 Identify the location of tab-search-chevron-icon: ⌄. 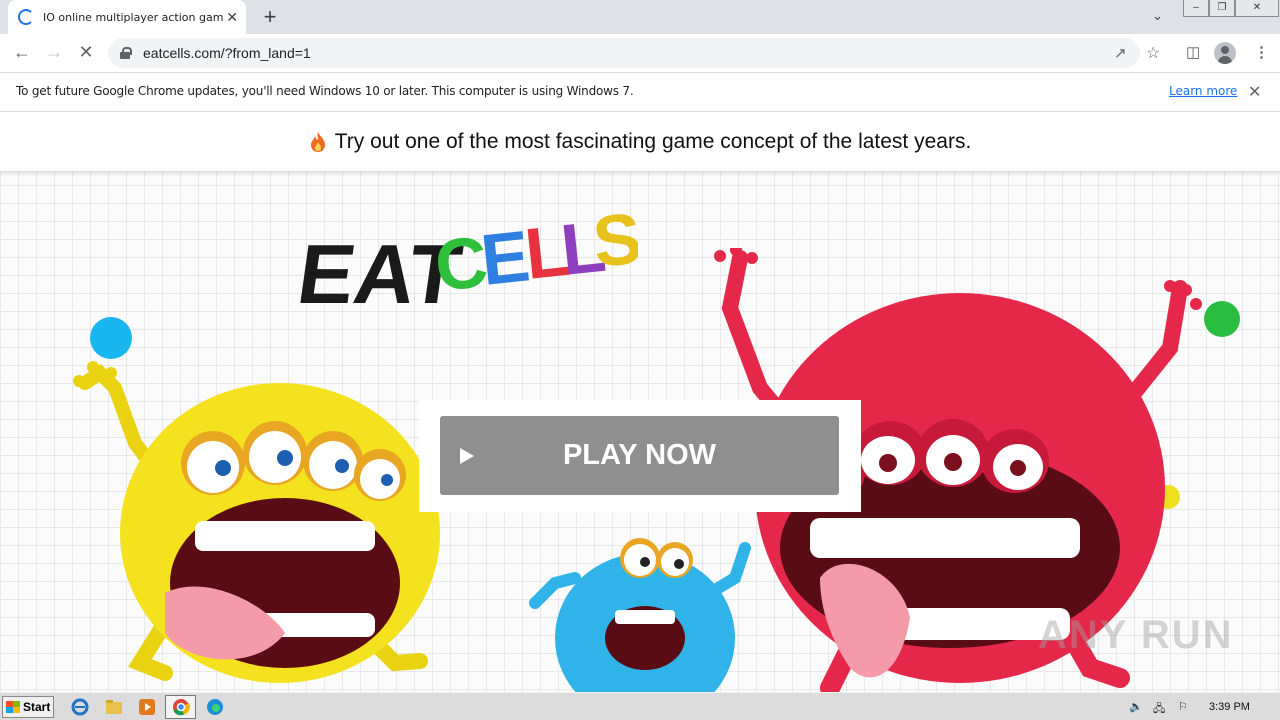
(1157, 16).